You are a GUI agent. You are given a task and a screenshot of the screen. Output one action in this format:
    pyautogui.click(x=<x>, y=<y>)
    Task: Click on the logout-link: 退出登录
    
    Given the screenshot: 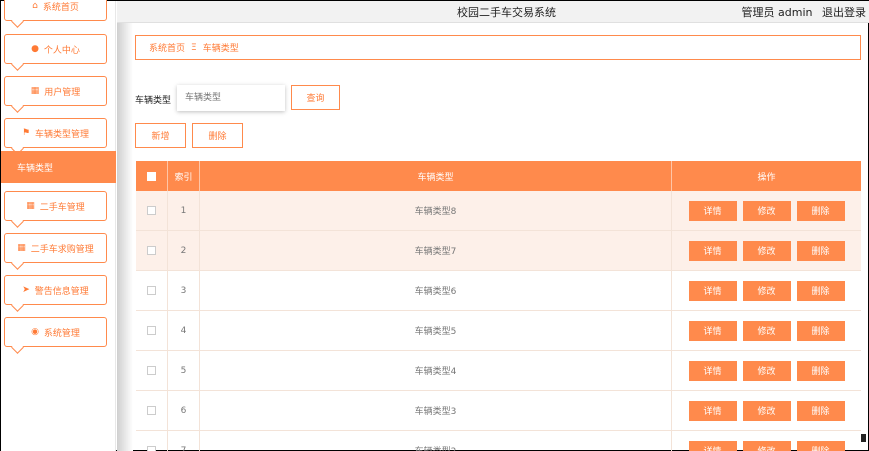 What is the action you would take?
    pyautogui.click(x=844, y=12)
    